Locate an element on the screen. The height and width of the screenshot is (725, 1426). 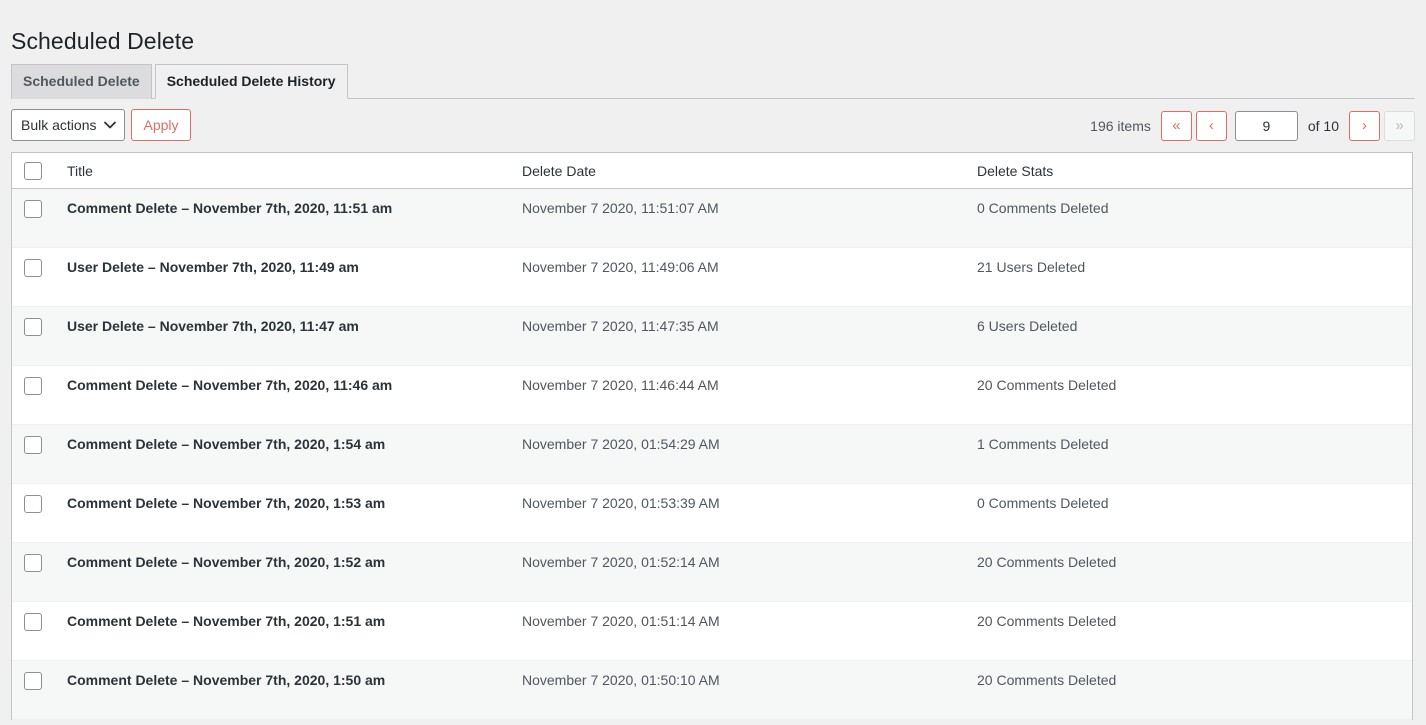
total-pages-label: of 10 is located at coordinates (1323, 126).